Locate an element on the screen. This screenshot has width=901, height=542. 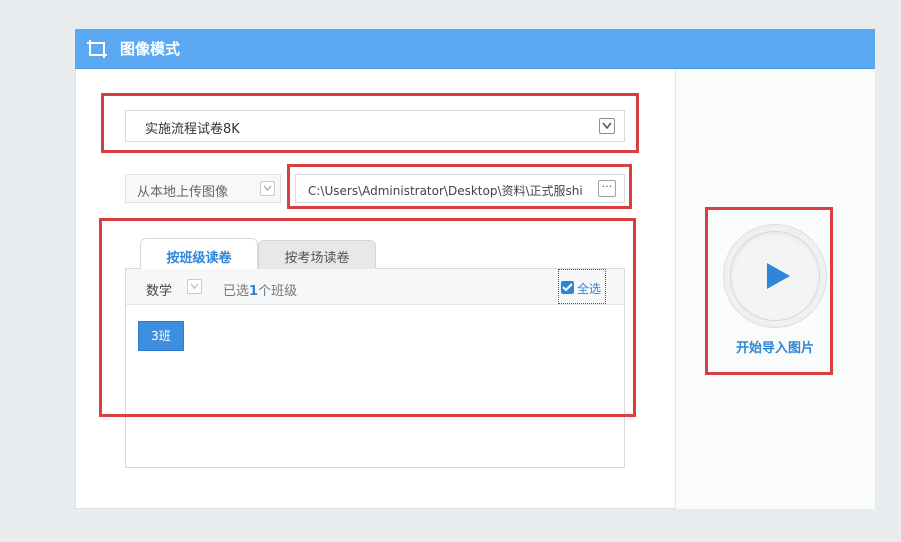
selected-count-text: 已选1个班级 is located at coordinates (260, 289).